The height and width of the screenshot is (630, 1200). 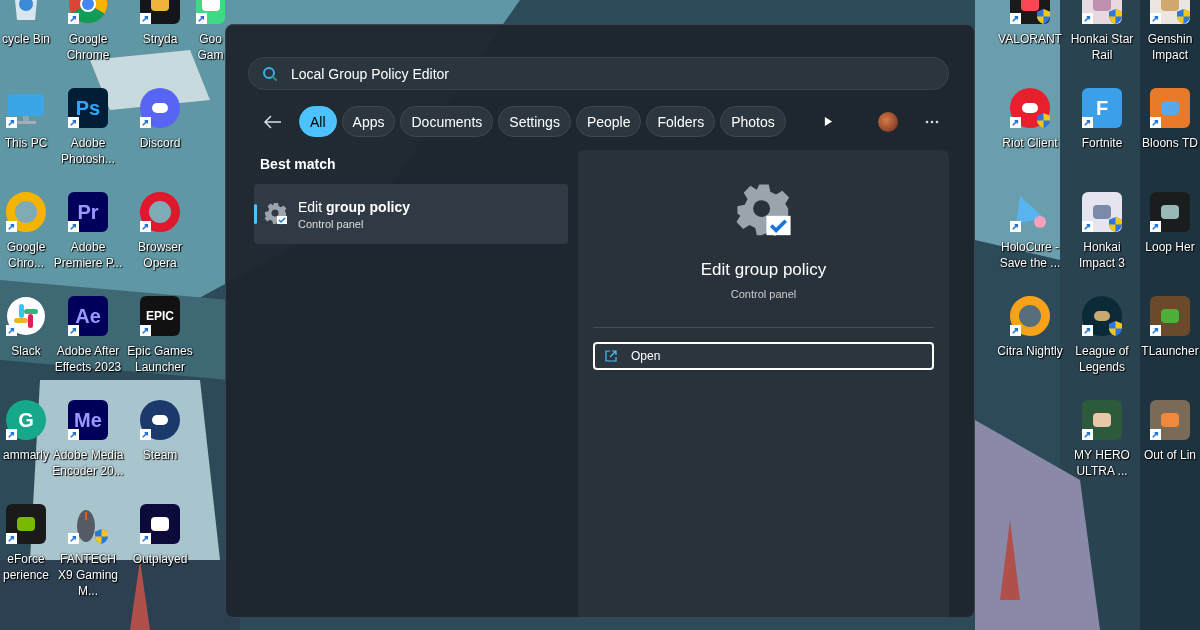 What do you see at coordinates (1169, 351) in the screenshot?
I see `icon-label: TLauncher` at bounding box center [1169, 351].